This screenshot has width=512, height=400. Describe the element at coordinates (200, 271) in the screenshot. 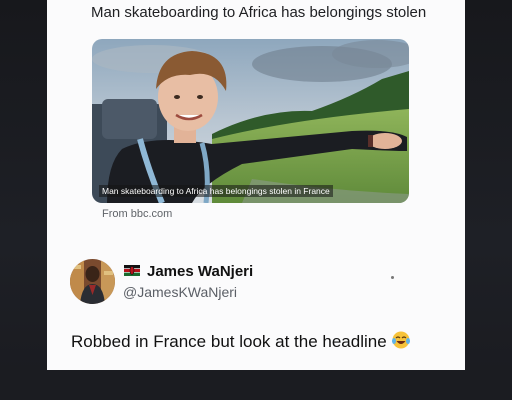

I see `display-name: James WaNjeri` at that location.